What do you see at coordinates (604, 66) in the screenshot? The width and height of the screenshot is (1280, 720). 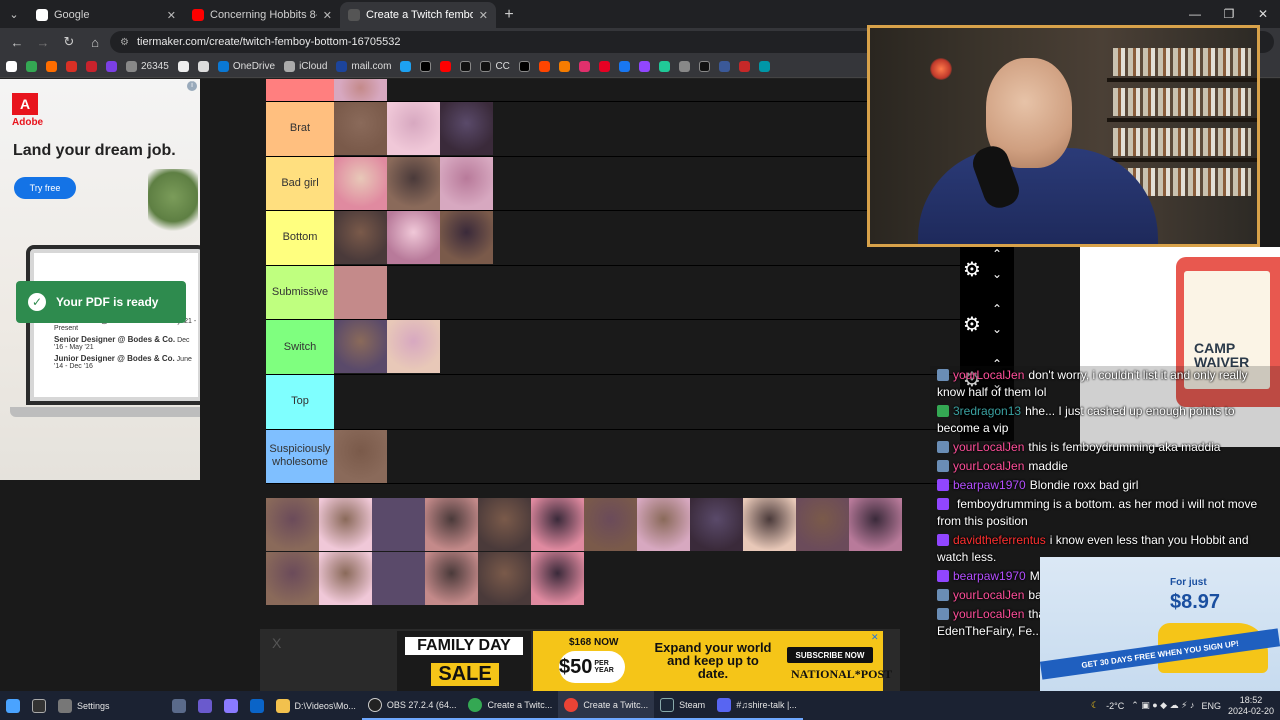 I see `bookmark-pinterest` at bounding box center [604, 66].